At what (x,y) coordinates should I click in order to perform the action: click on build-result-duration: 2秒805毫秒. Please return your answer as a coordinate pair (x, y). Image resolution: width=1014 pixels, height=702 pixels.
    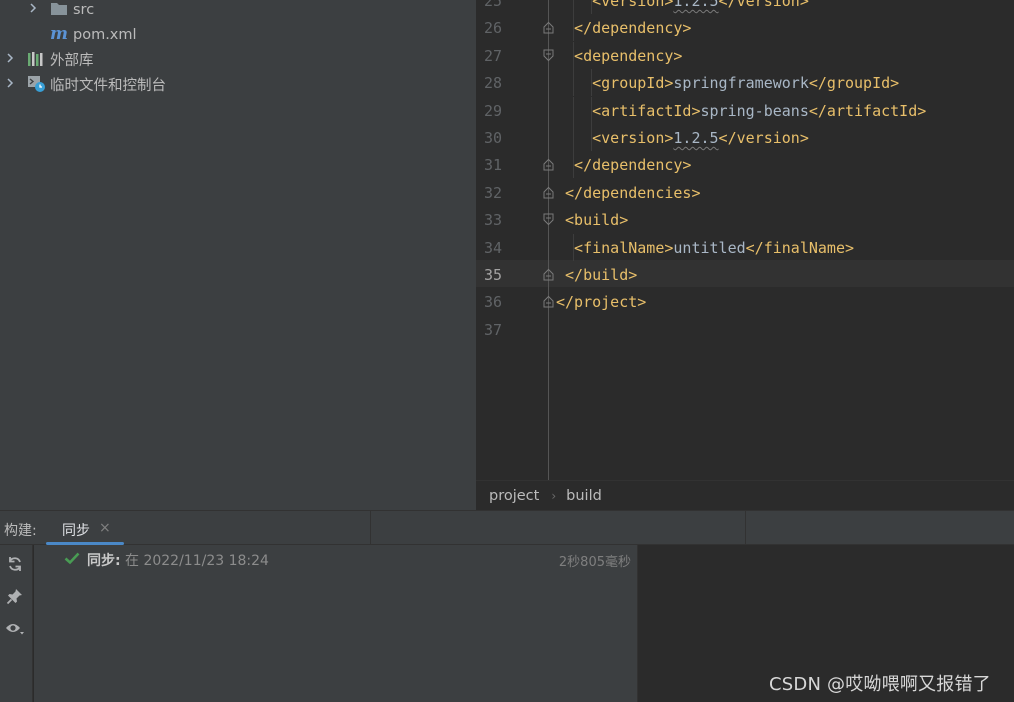
    Looking at the image, I should click on (594, 562).